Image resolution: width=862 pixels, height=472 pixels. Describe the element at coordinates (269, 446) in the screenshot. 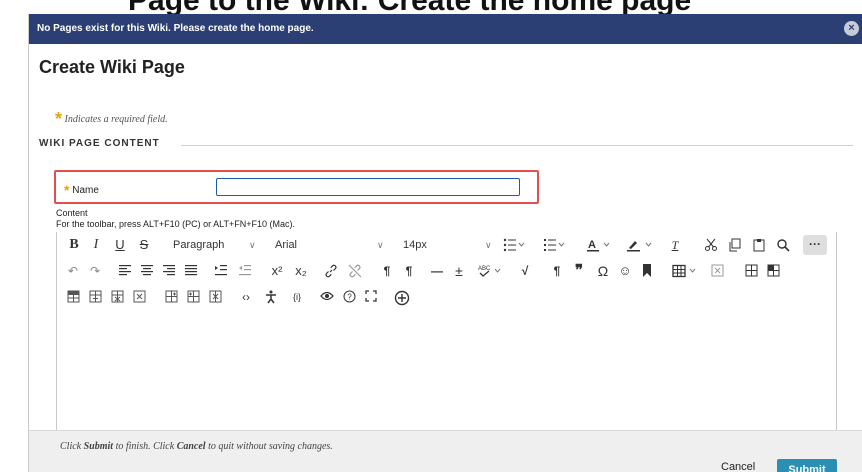

I see `footer-hint-suffix: to quit without saving changes.` at that location.